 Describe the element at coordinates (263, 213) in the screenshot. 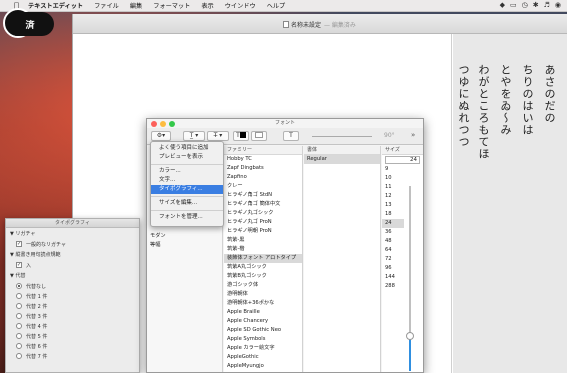

I see `family-item: ヒラギノ丸ゴシック` at that location.